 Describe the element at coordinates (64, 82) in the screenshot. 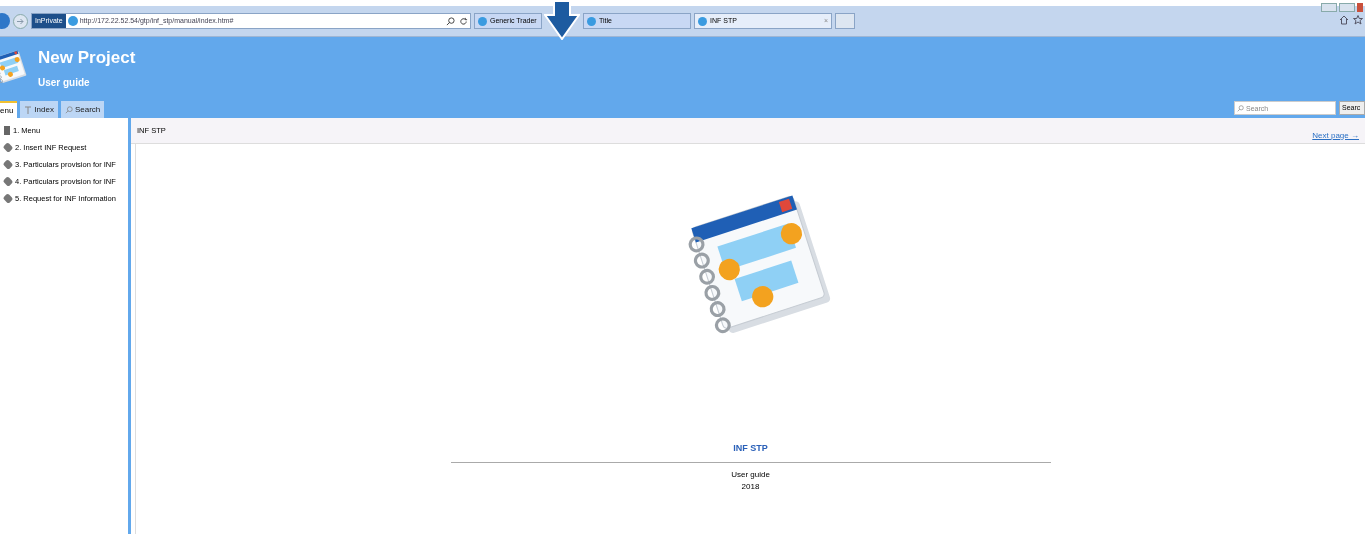

I see `project-subtitle: User guide` at that location.